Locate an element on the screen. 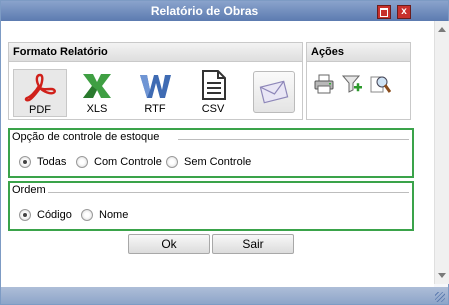 This screenshot has height=305, width=449. xls-button: XLS is located at coordinates (97, 92).